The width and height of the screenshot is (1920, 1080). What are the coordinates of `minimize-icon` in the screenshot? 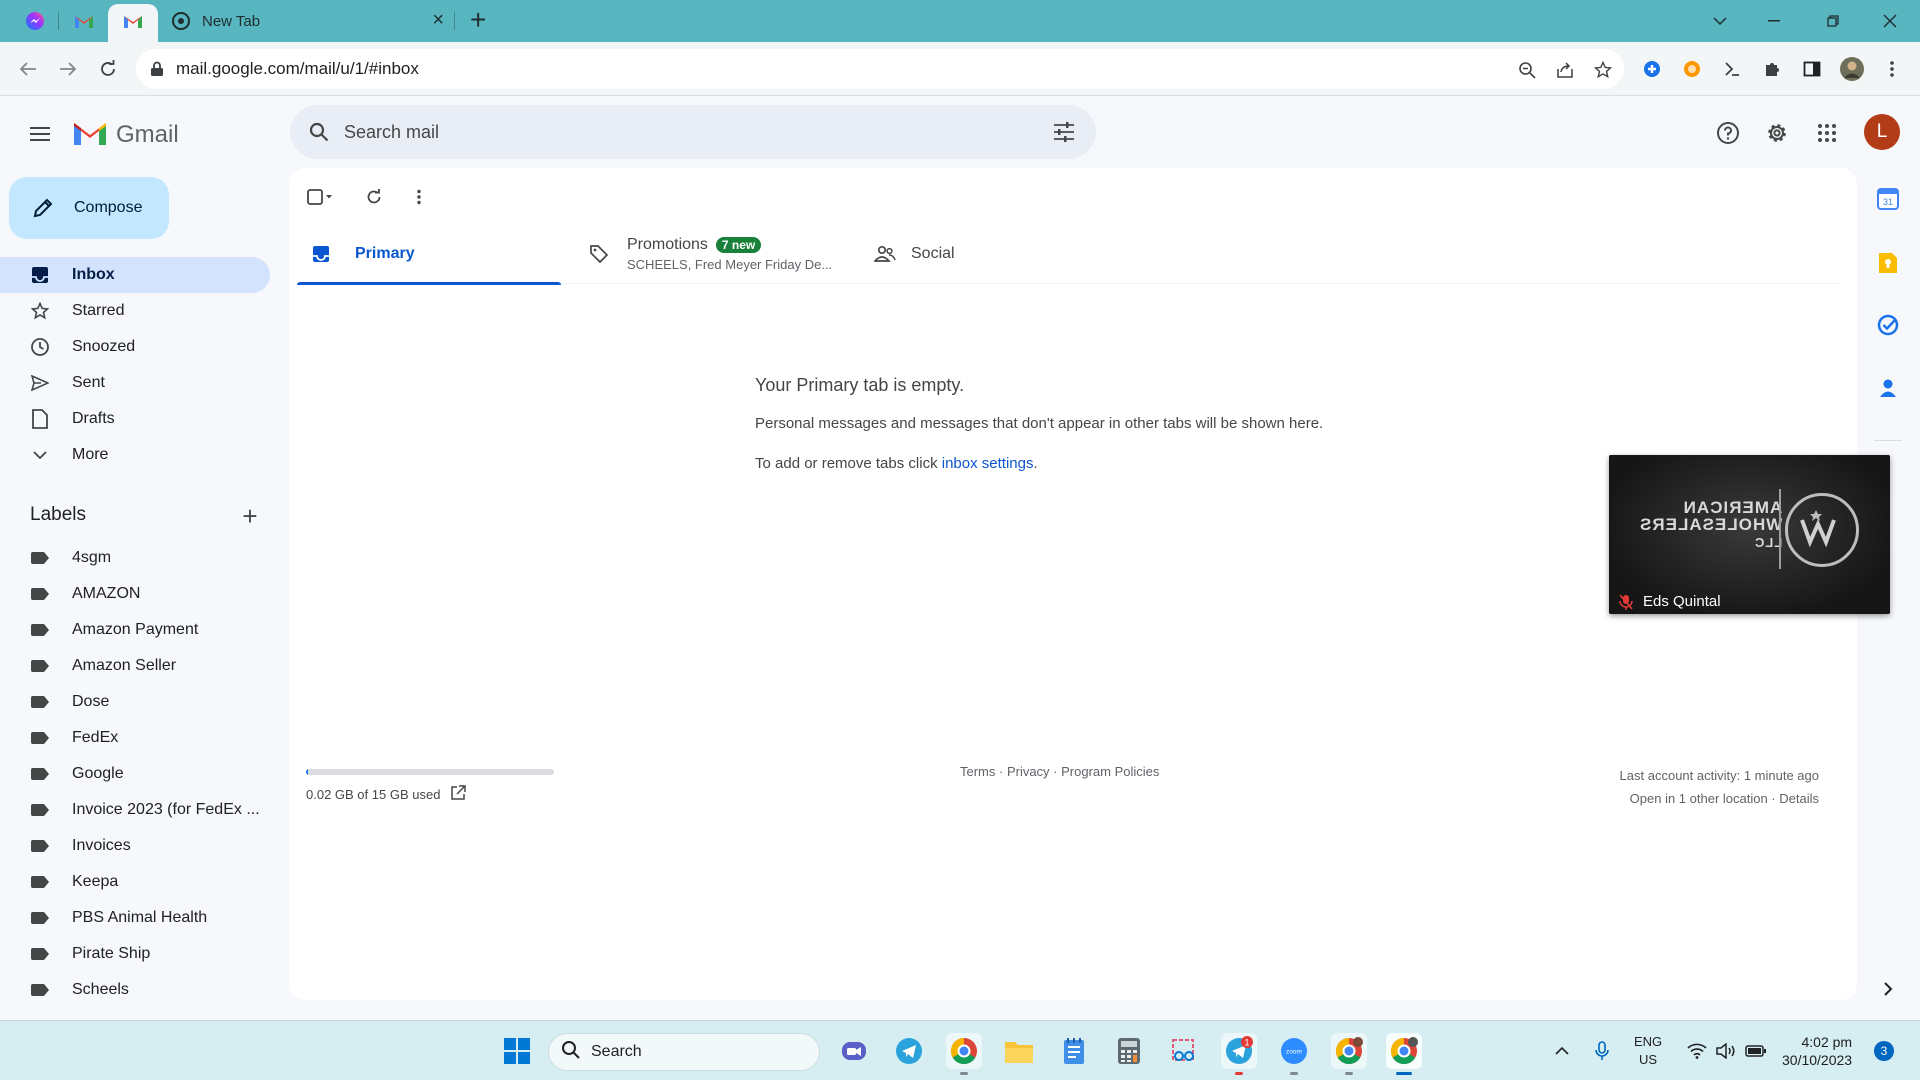 It's located at (1774, 21).